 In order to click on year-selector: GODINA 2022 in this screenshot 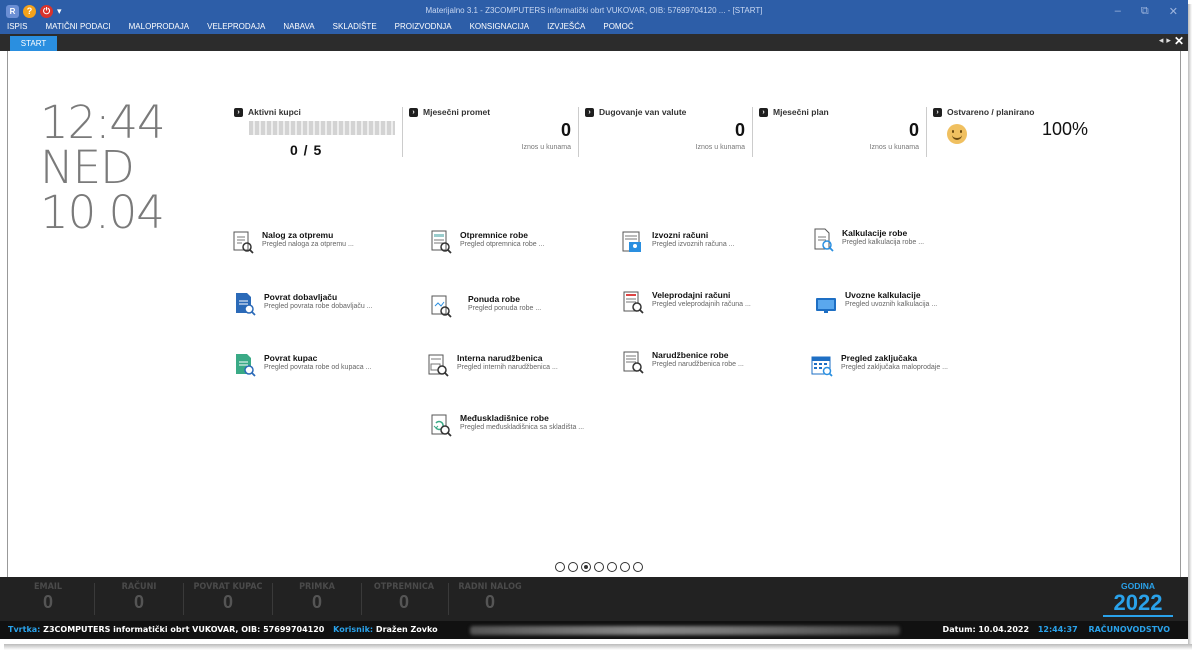, I will do `click(1138, 599)`.